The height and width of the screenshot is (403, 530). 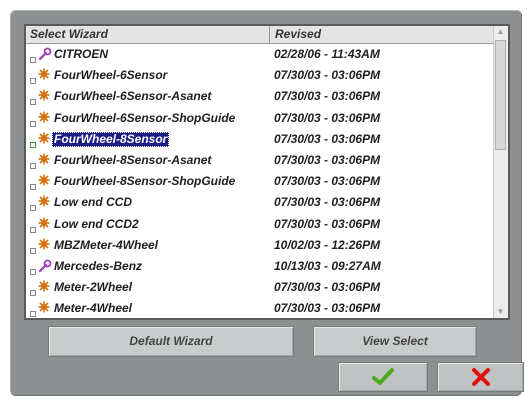 I want to click on wizard-name: FourWheel-8Sensor, so click(x=111, y=139).